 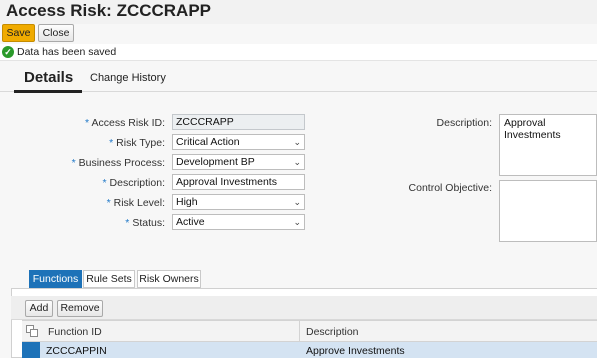 I want to click on risk-level-value: High, so click(x=187, y=202).